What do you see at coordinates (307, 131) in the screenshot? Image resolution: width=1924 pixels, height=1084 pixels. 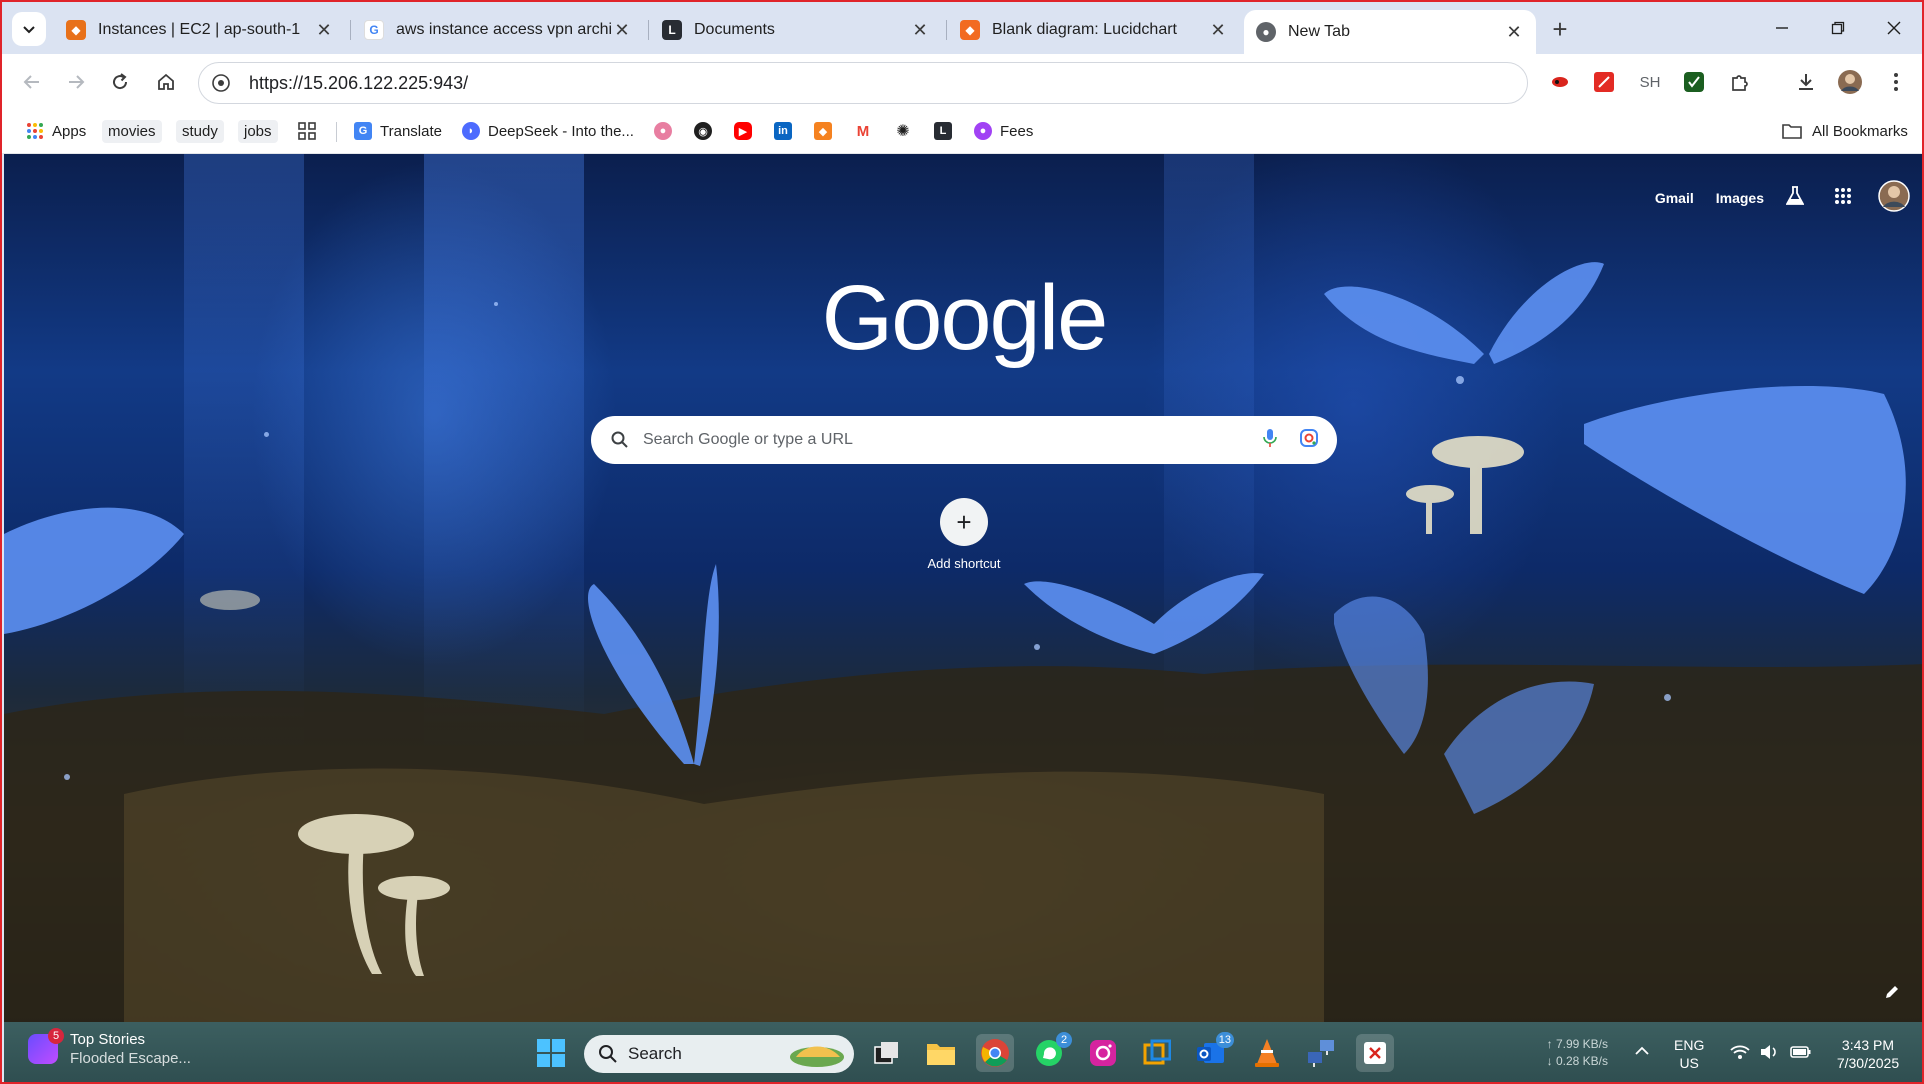 I see `tab-groups-icon` at bounding box center [307, 131].